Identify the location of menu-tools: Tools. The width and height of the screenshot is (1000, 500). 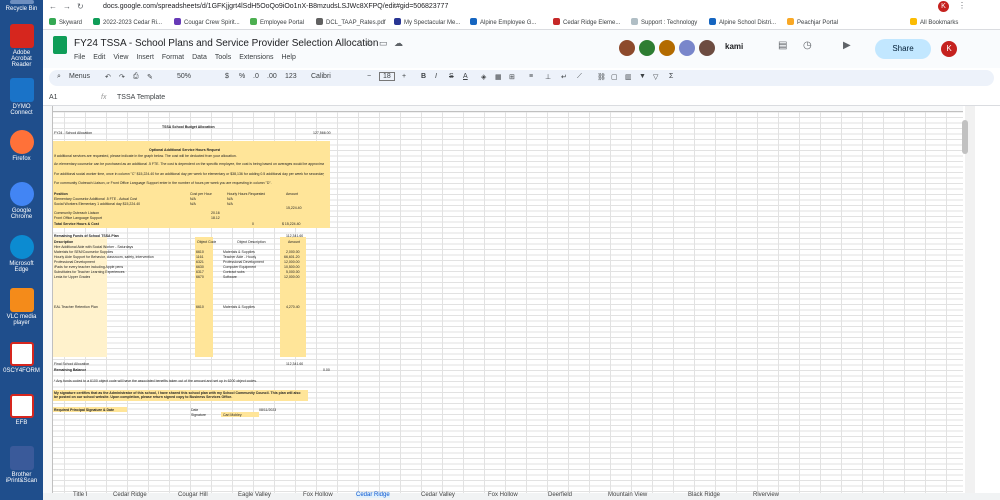
(223, 57).